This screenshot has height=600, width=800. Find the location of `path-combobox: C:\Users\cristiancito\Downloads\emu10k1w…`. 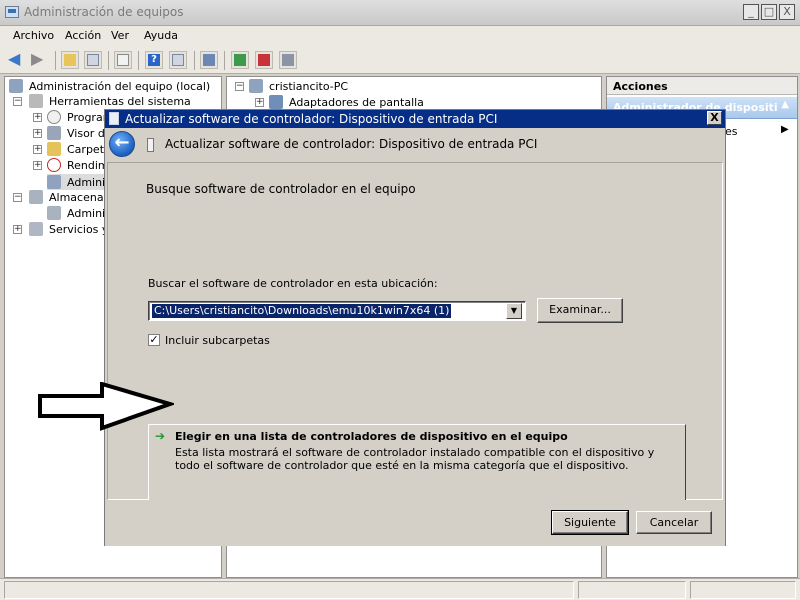

path-combobox: C:\Users\cristiancito\Downloads\emu10k1w… is located at coordinates (337, 311).